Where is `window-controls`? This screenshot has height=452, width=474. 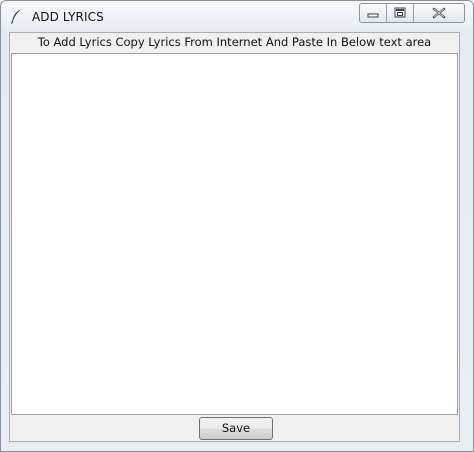 window-controls is located at coordinates (412, 13).